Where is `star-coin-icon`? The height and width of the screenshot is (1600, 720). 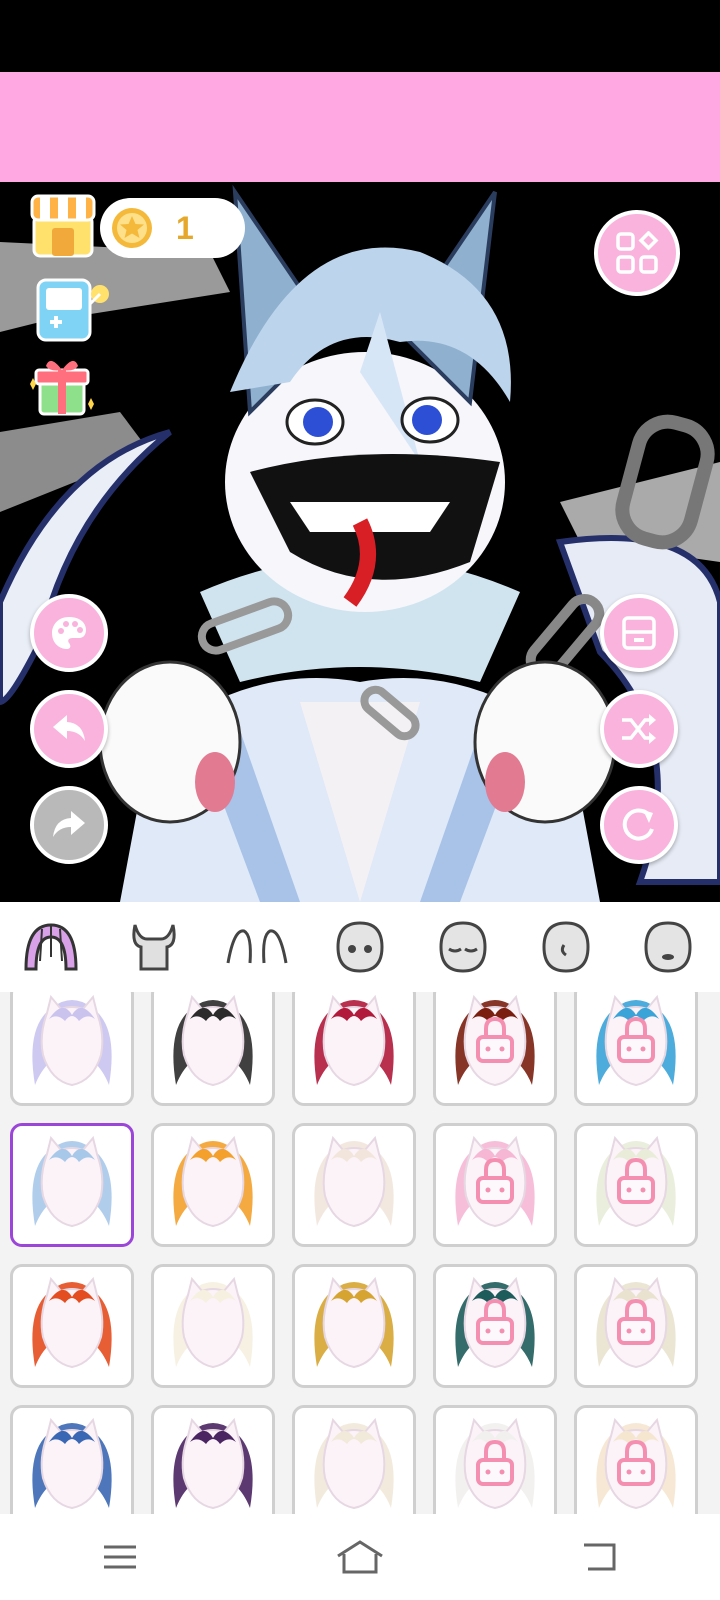
star-coin-icon is located at coordinates (132, 228).